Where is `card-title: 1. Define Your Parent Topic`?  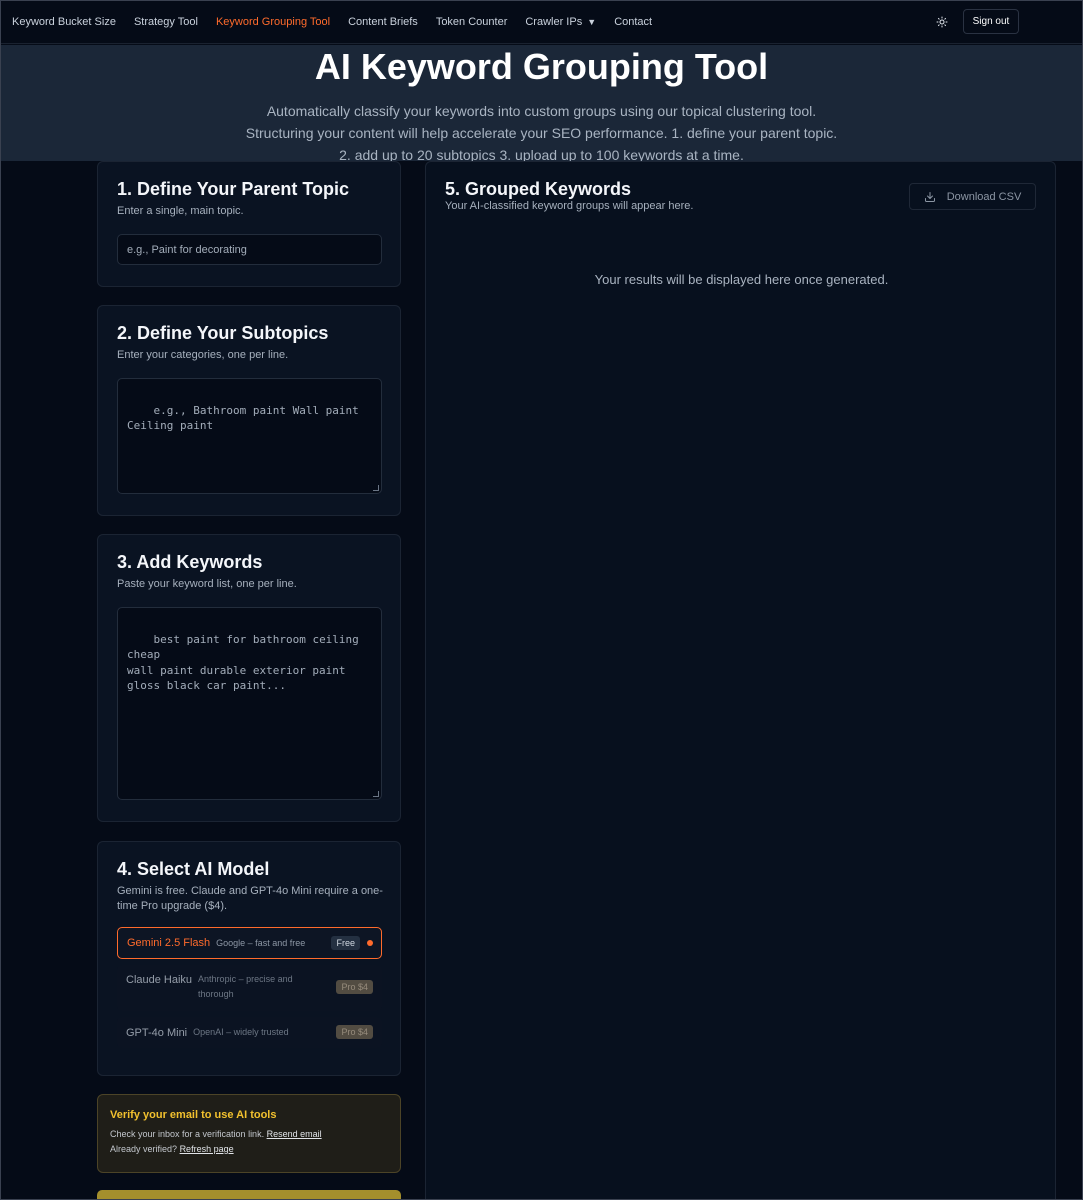
card-title: 1. Define Your Parent Topic is located at coordinates (233, 189).